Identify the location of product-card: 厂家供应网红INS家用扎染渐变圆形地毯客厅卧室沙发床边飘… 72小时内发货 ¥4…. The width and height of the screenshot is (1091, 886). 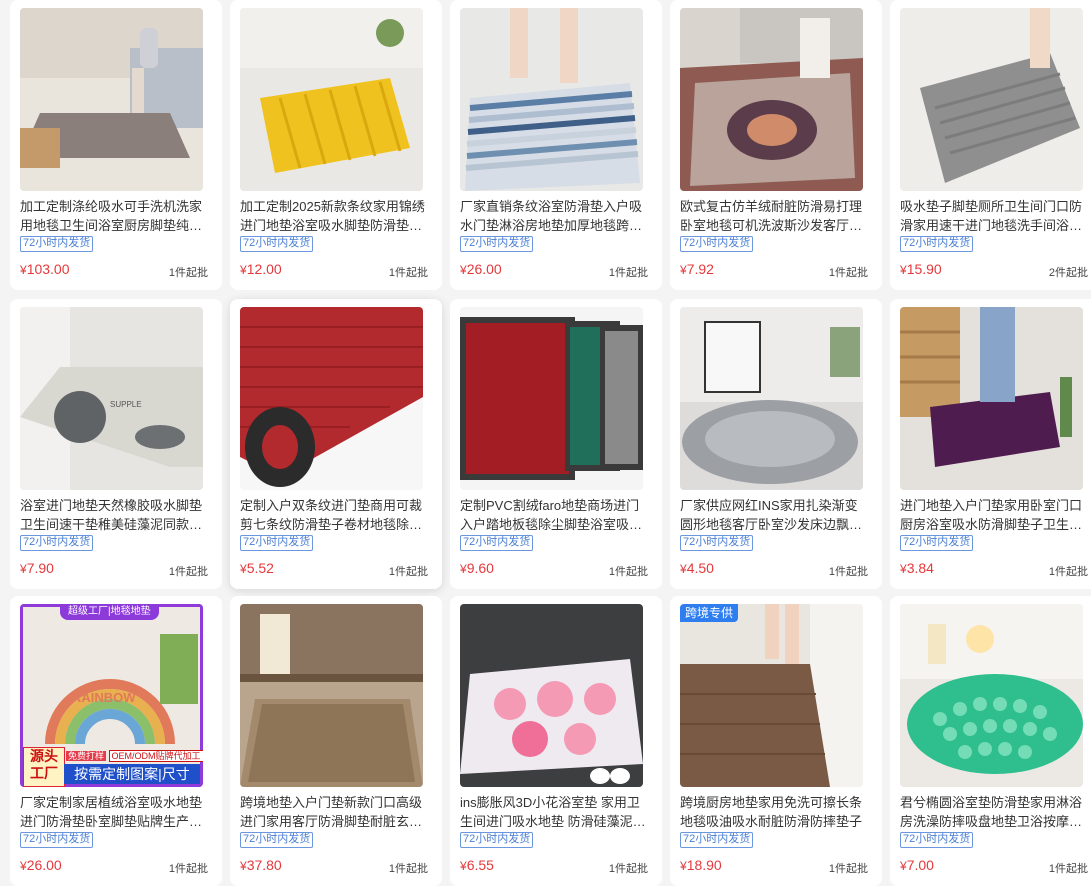
(776, 444).